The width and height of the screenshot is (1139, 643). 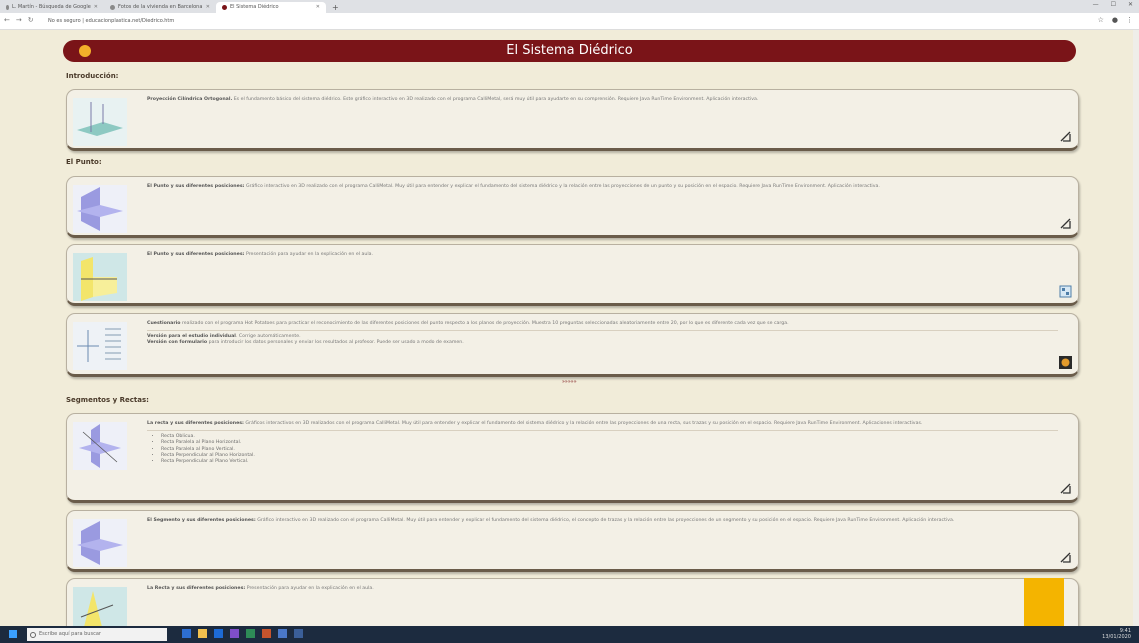 I want to click on browser-tab: L. Martín - Búsqueda de Google ✕, so click(x=52, y=7).